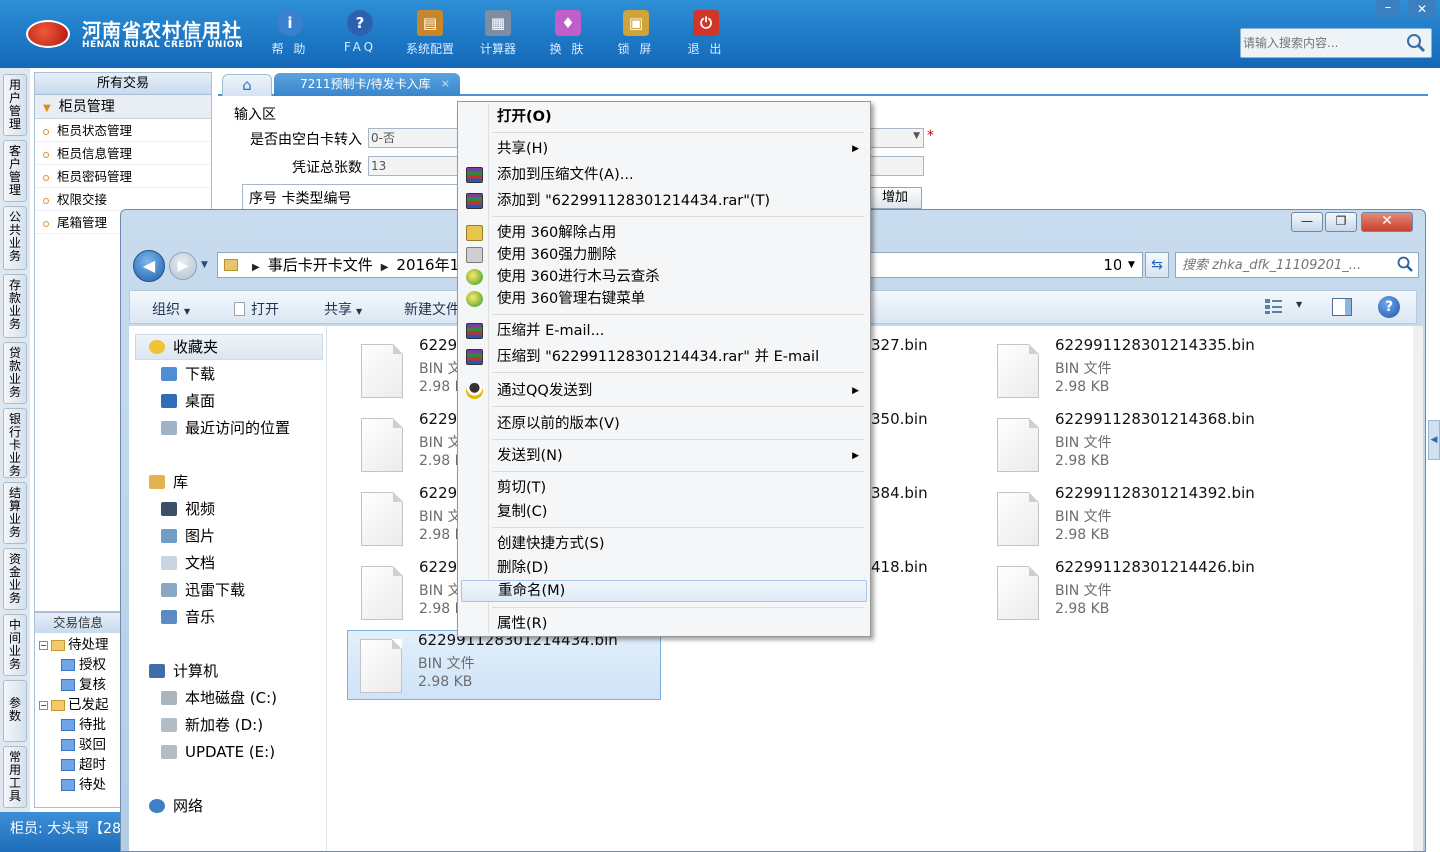 This screenshot has width=1440, height=852. What do you see at coordinates (256, 309) in the screenshot?
I see `open-button: 打开` at bounding box center [256, 309].